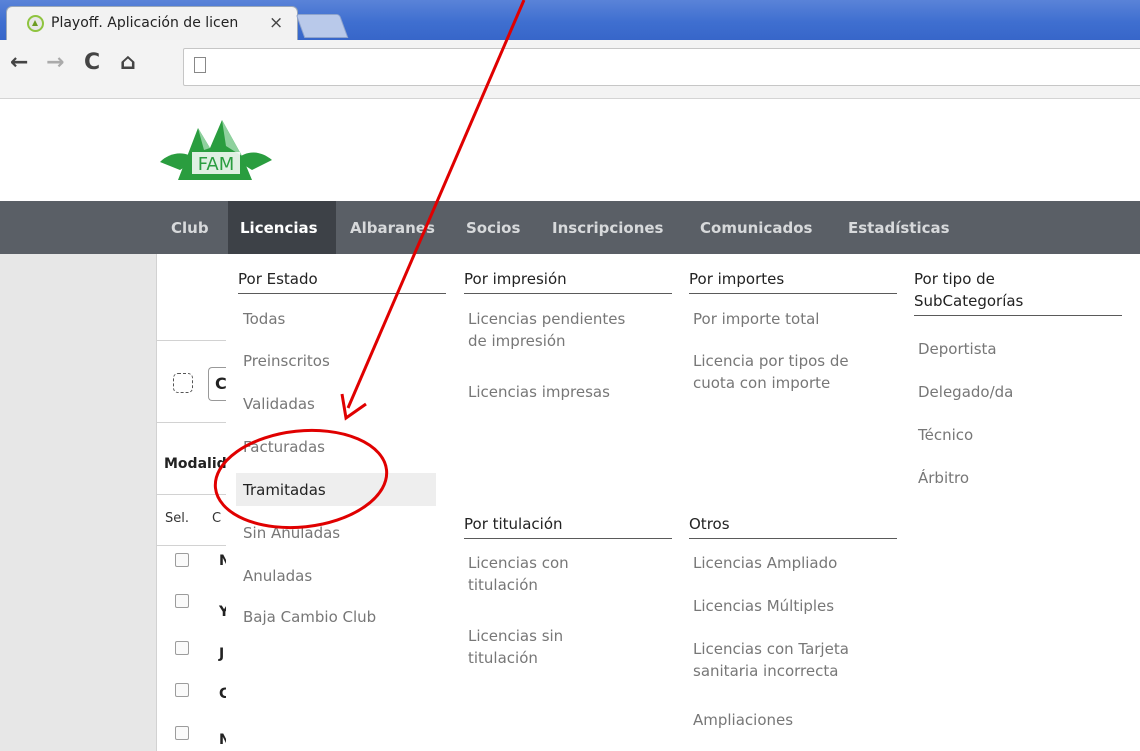 This screenshot has height=751, width=1140. I want to click on tab-close-icon: ×, so click(276, 23).